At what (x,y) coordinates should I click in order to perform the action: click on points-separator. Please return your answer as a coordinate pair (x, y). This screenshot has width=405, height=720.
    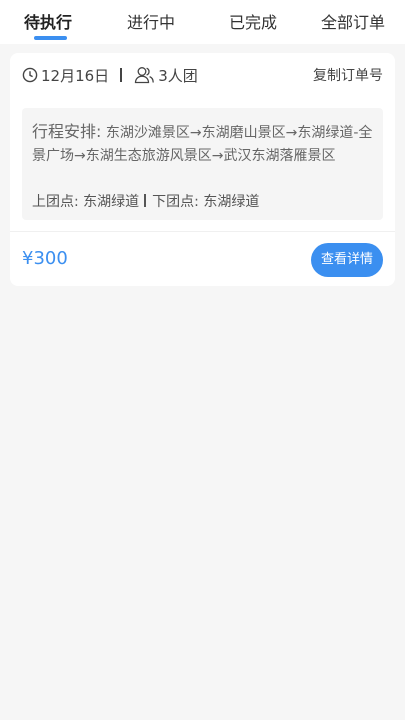
    Looking at the image, I should click on (145, 200).